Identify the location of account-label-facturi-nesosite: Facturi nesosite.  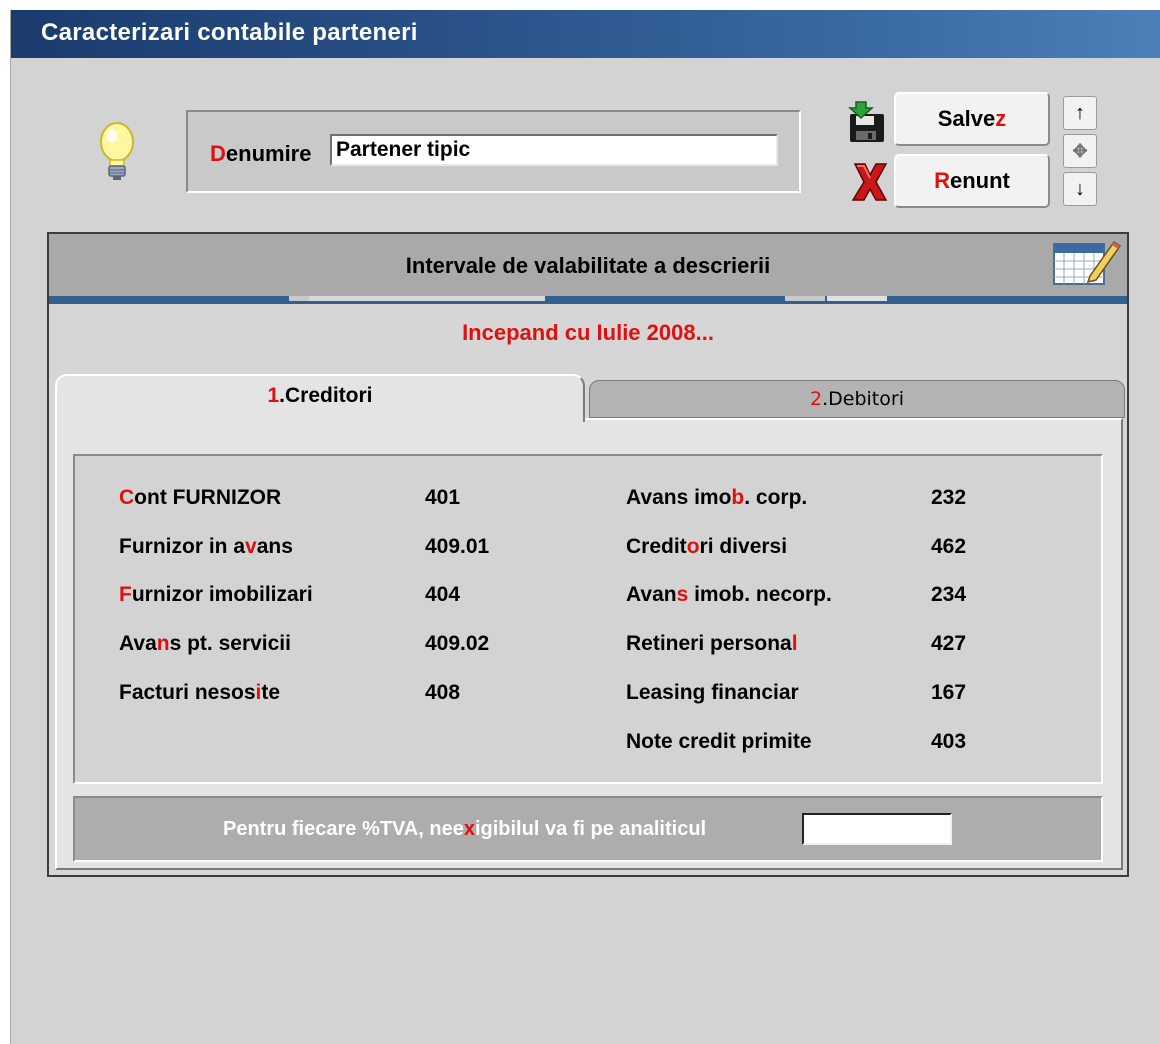
(200, 692).